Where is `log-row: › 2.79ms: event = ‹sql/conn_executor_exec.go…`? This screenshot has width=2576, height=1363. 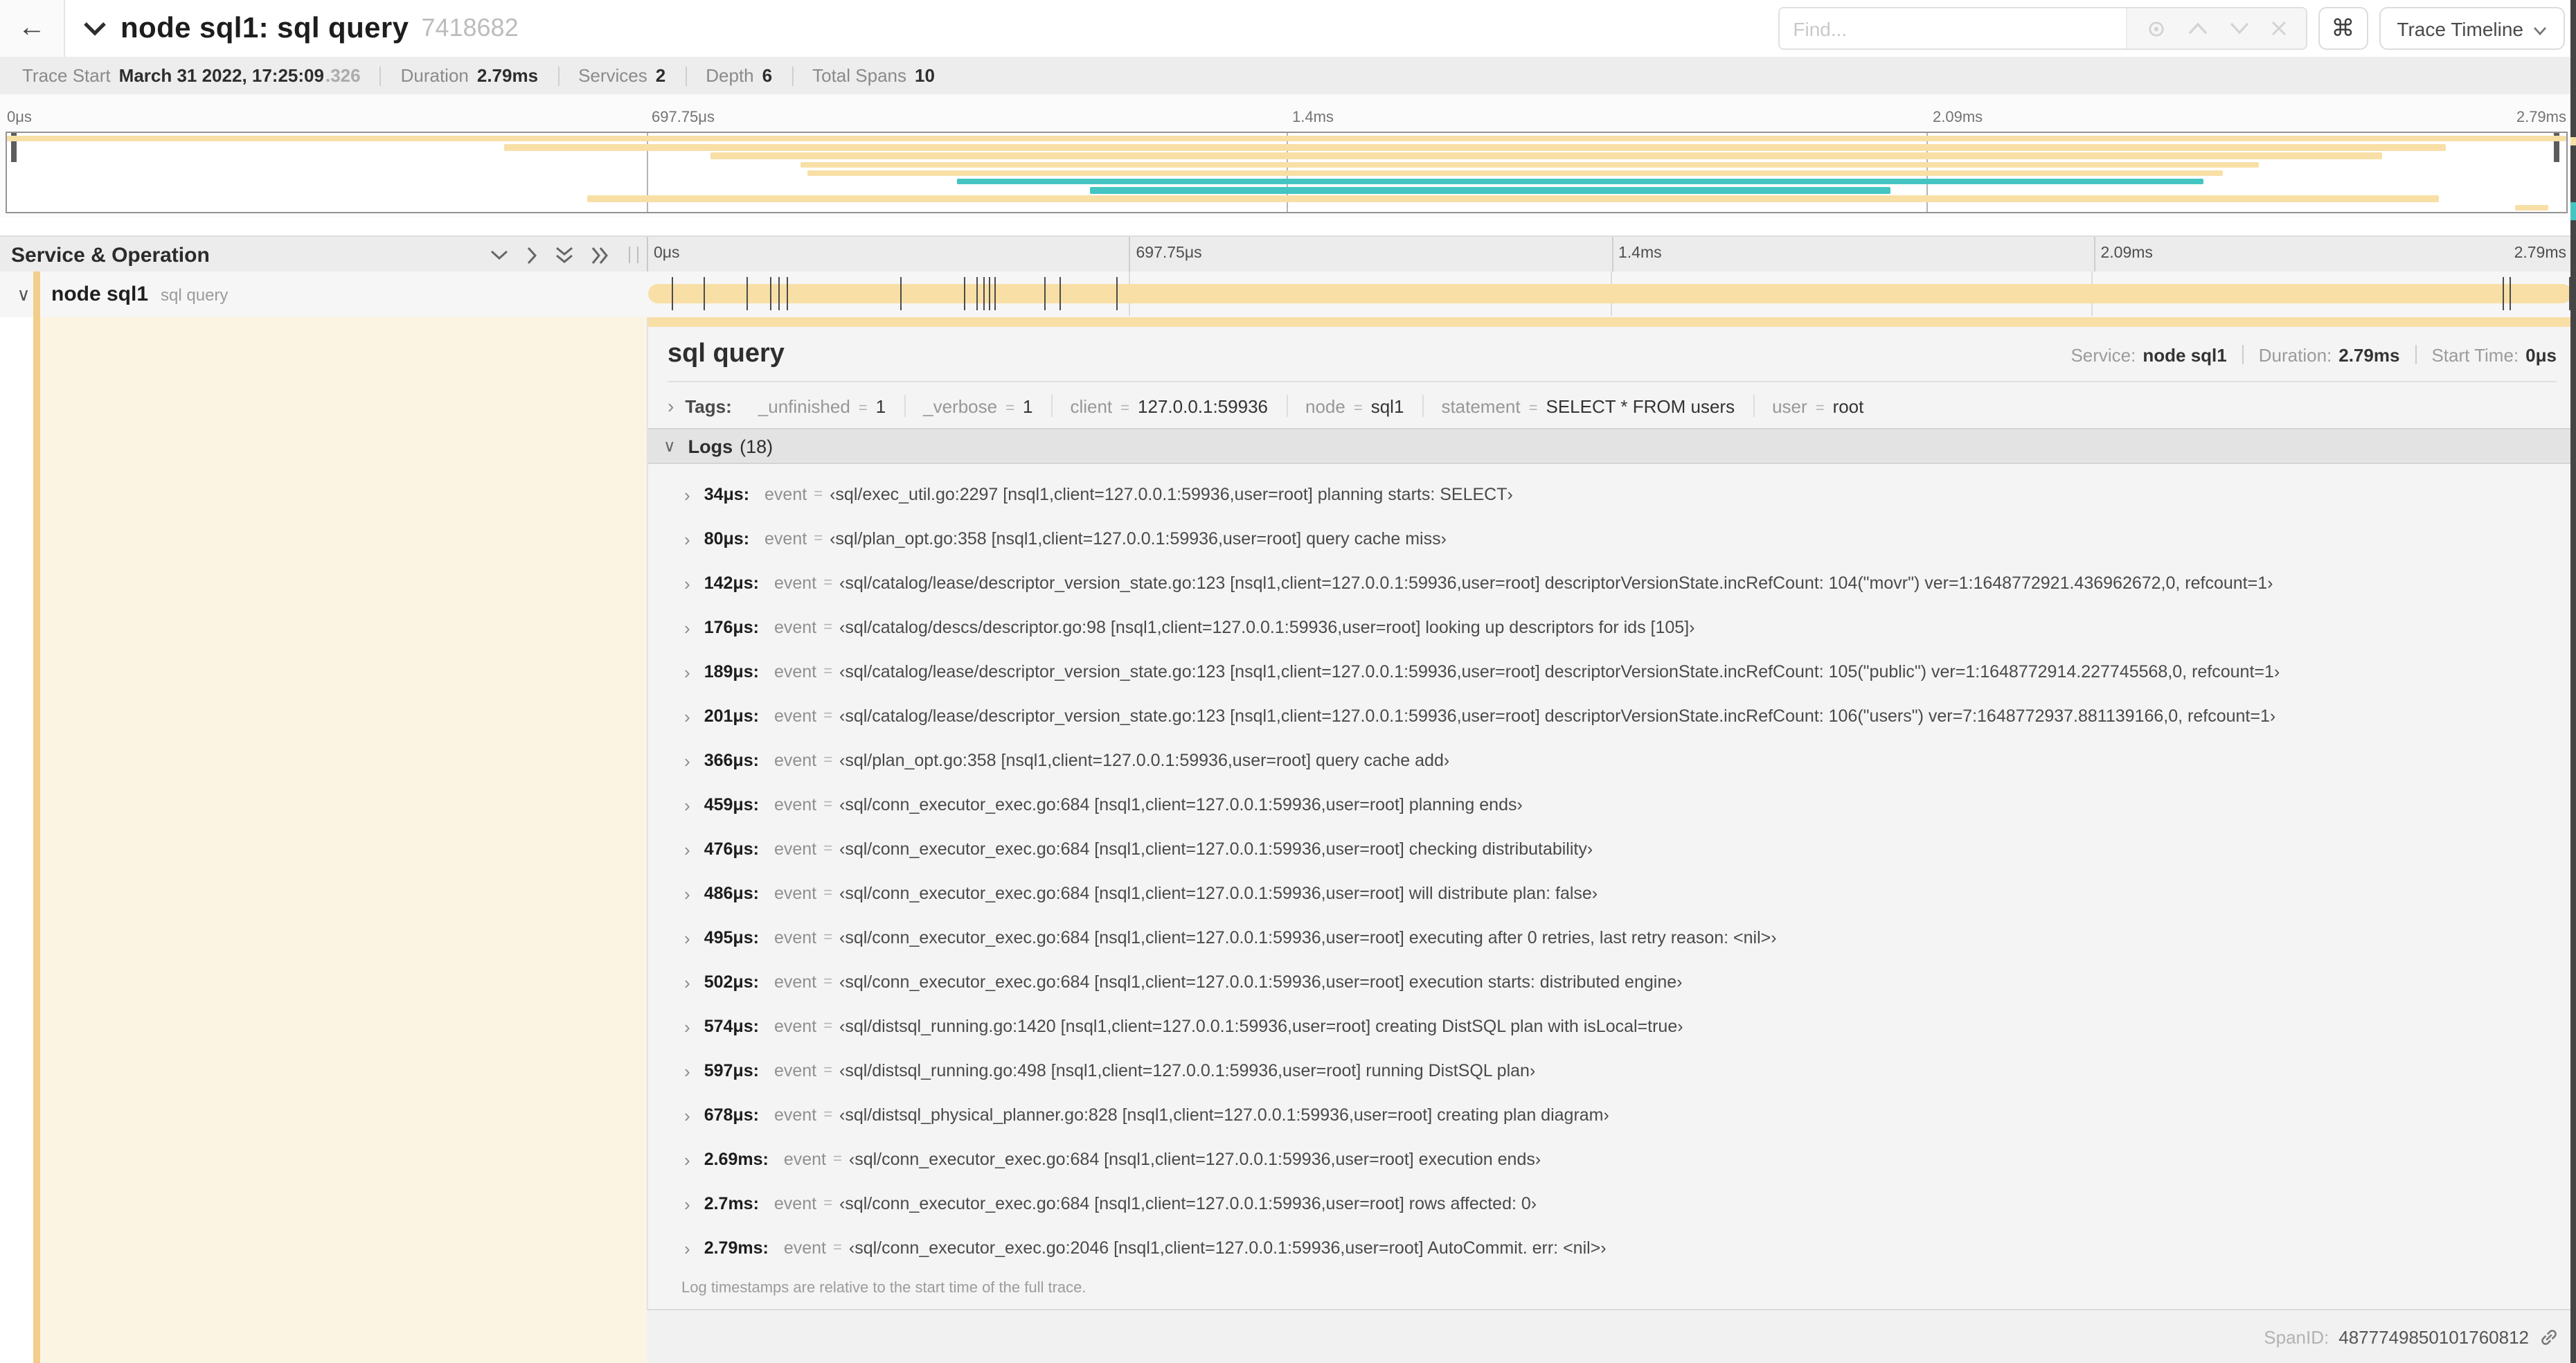
log-row: › 2.79ms: event = ‹sql/conn_executor_exec.go… is located at coordinates (1612, 1248).